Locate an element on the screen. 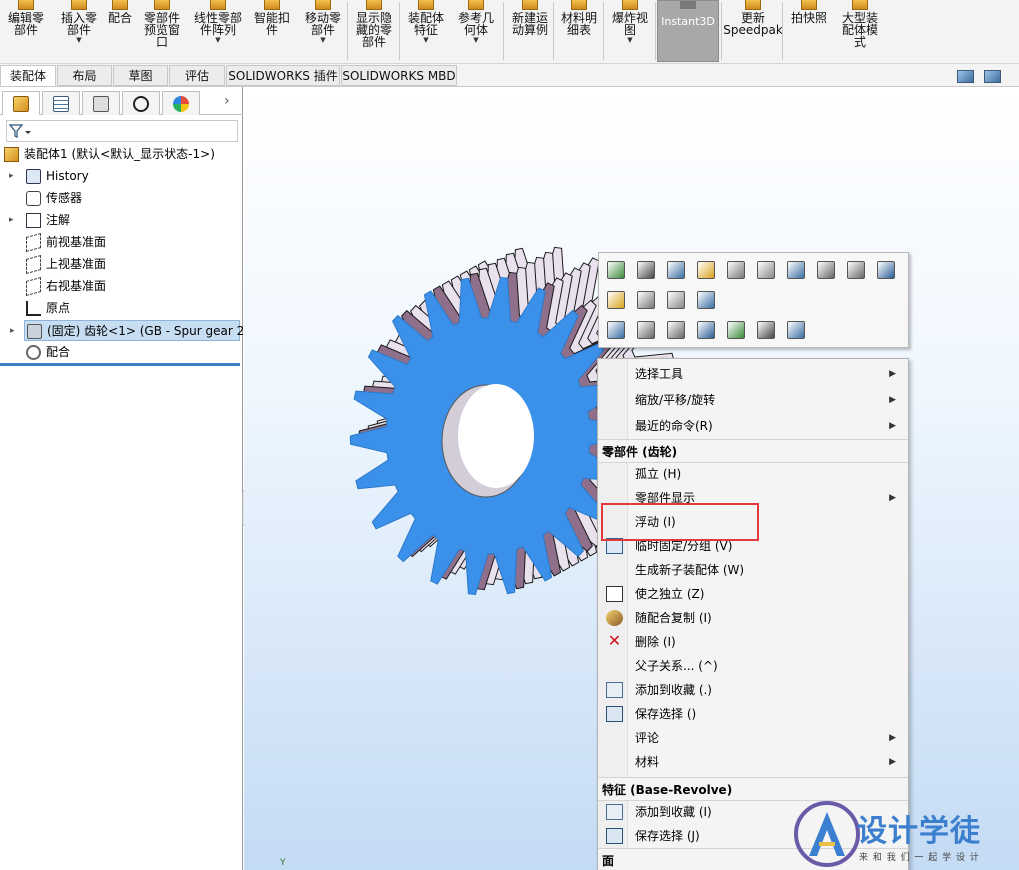 The width and height of the screenshot is (1019, 870). menu-item-label: 材料 is located at coordinates (647, 762).